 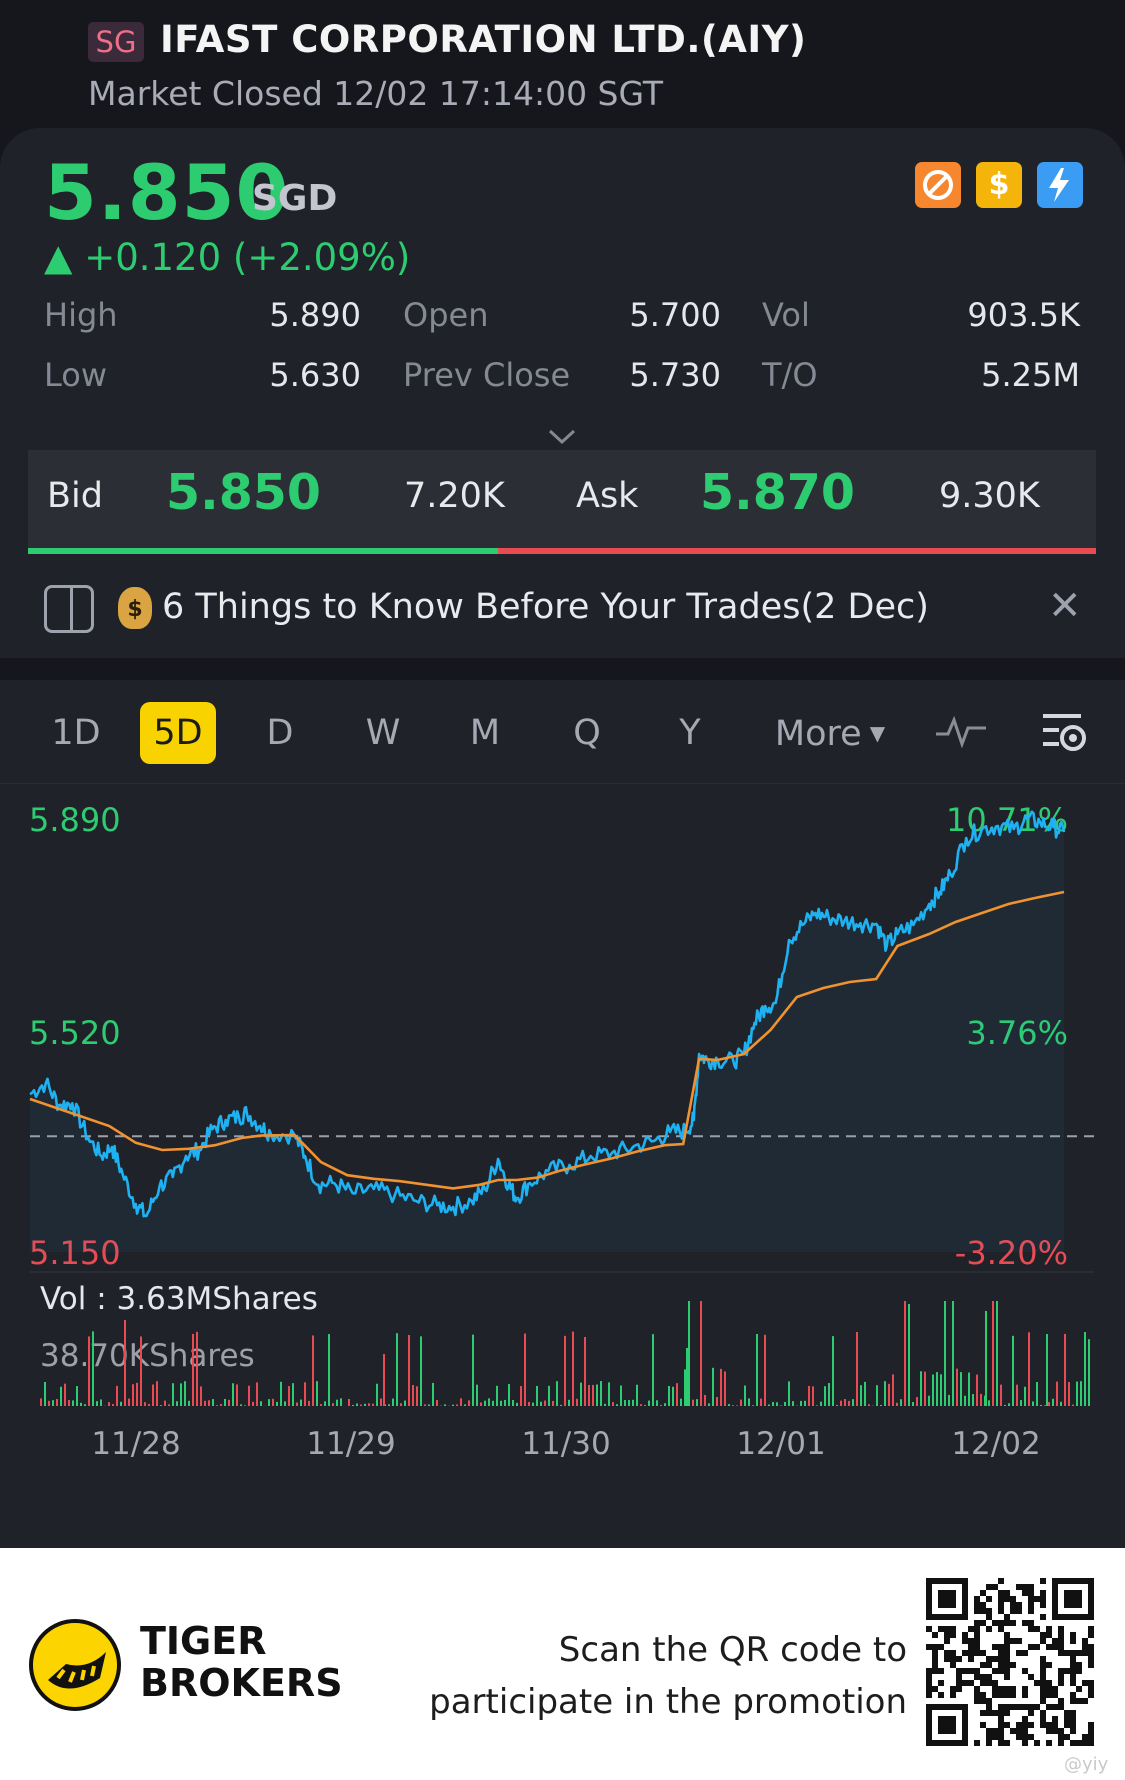 I want to click on tab-d: D, so click(x=280, y=733).